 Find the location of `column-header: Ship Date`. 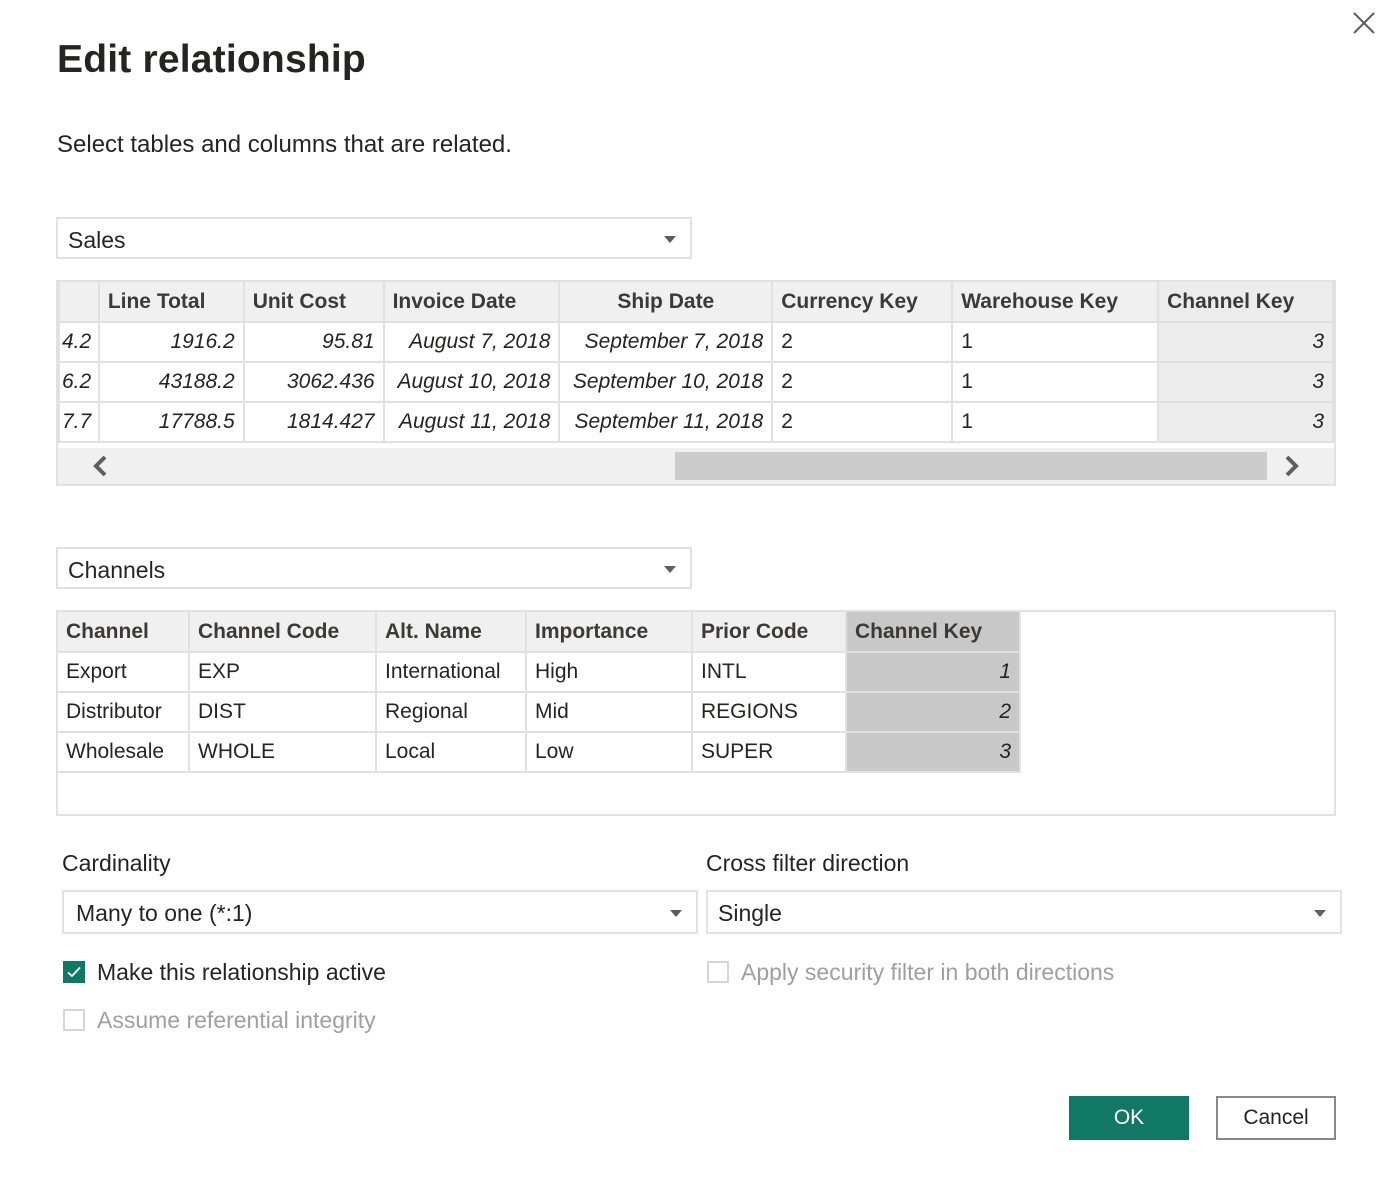

column-header: Ship Date is located at coordinates (666, 302).